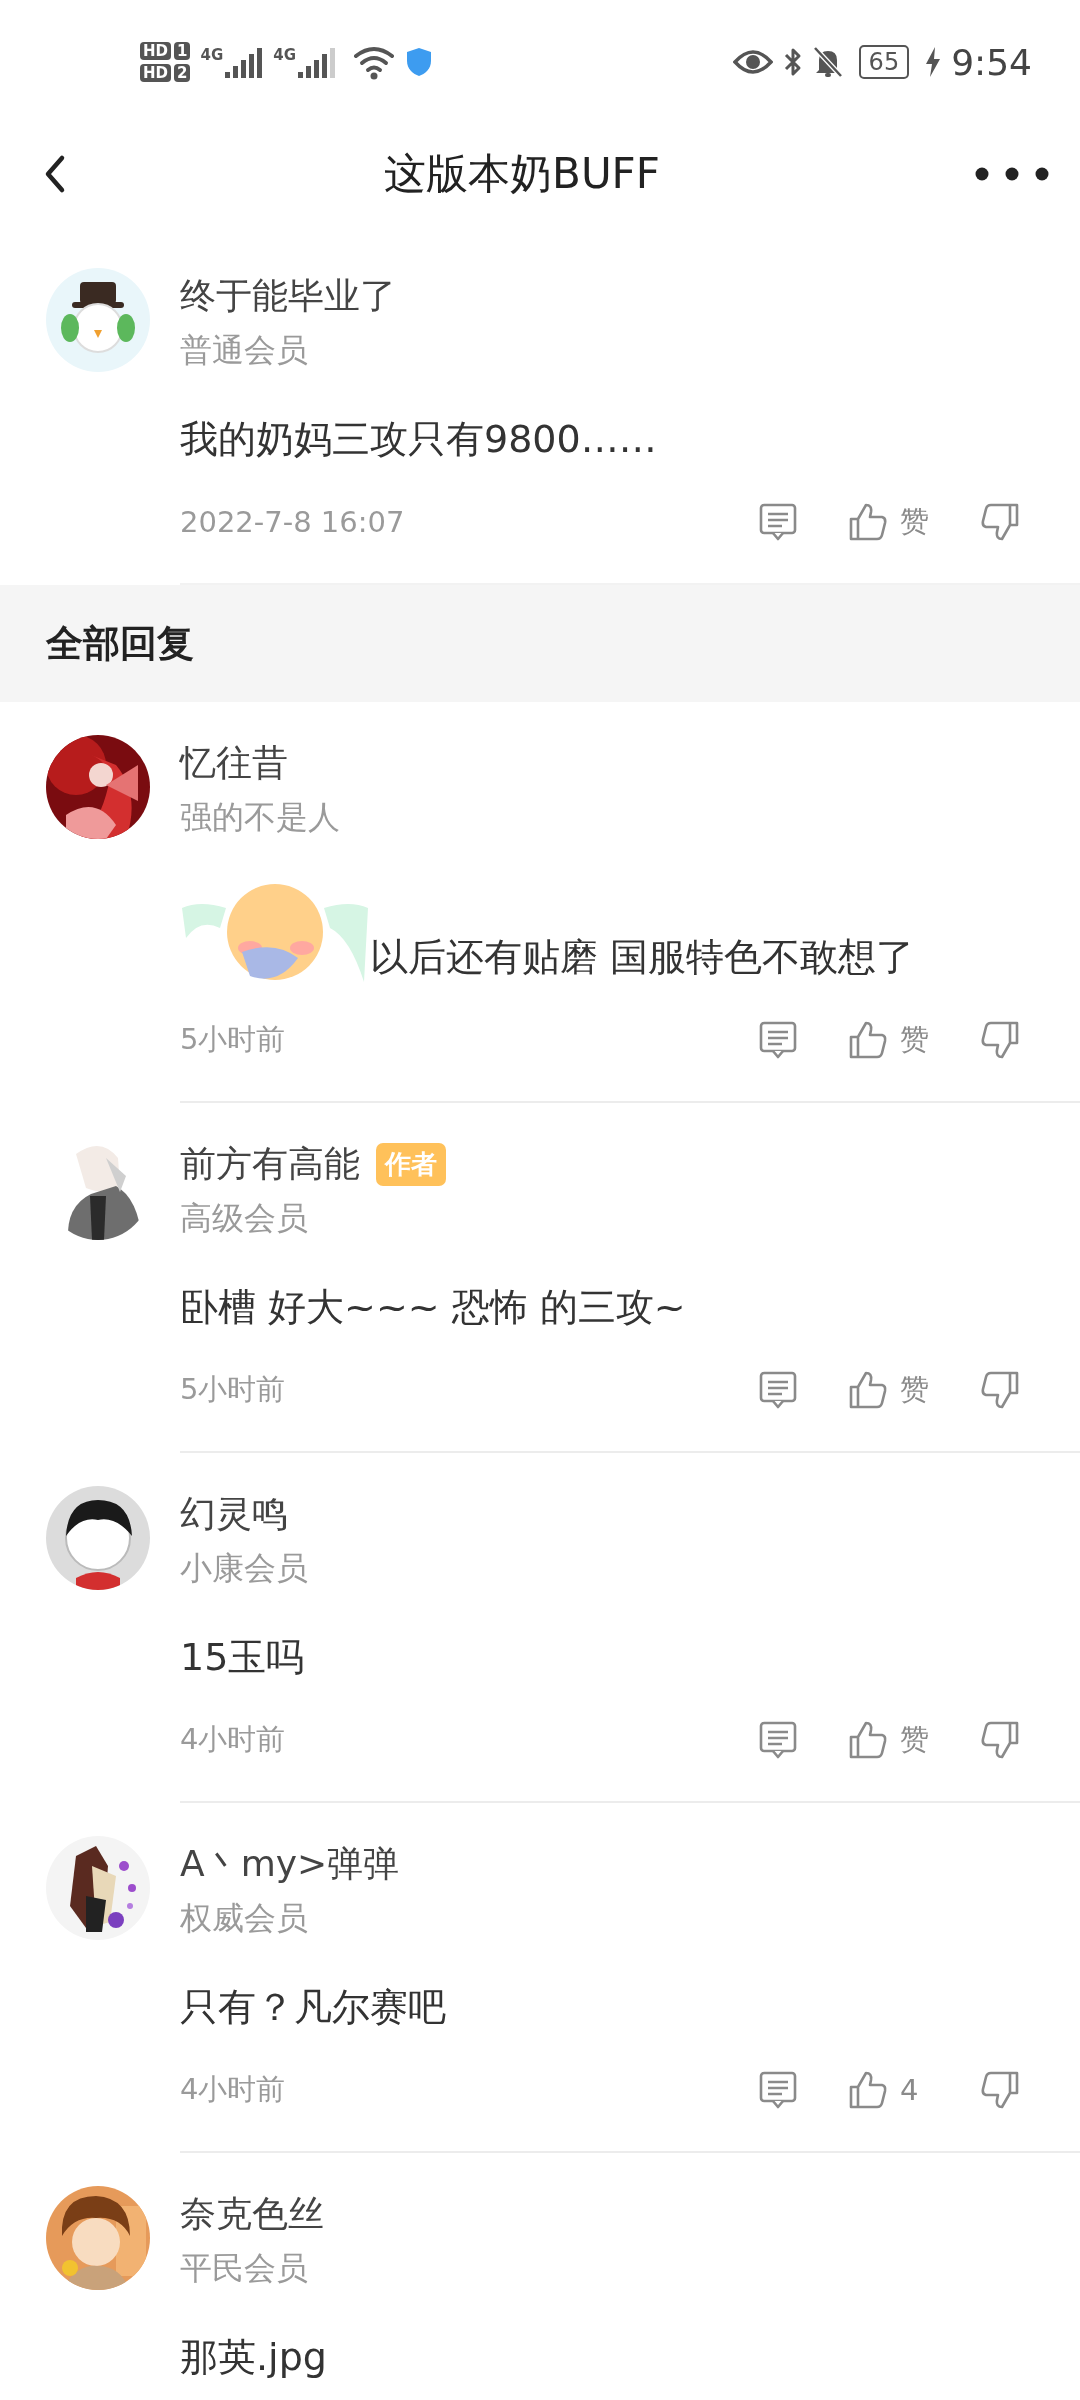 The height and width of the screenshot is (2400, 1080). Describe the element at coordinates (418, 62) in the screenshot. I see `shield-icon` at that location.